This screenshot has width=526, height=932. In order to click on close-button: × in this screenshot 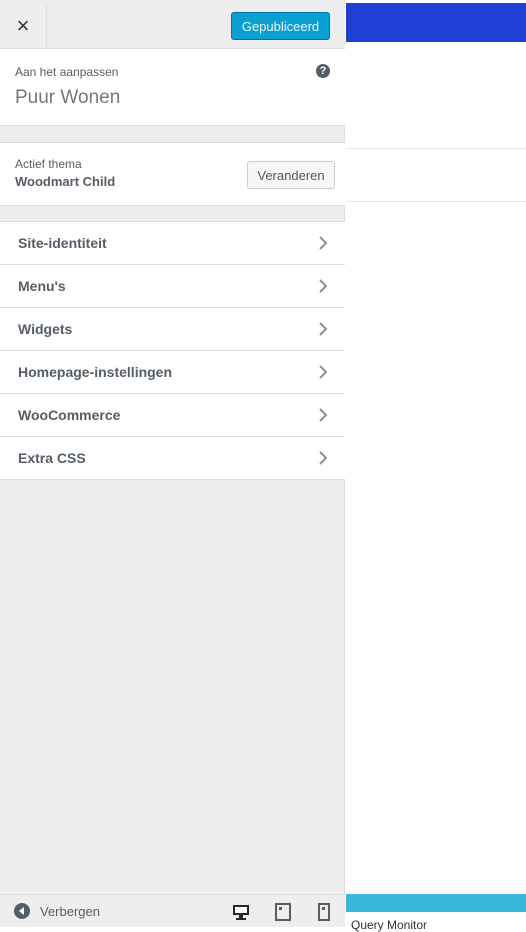, I will do `click(23, 25)`.